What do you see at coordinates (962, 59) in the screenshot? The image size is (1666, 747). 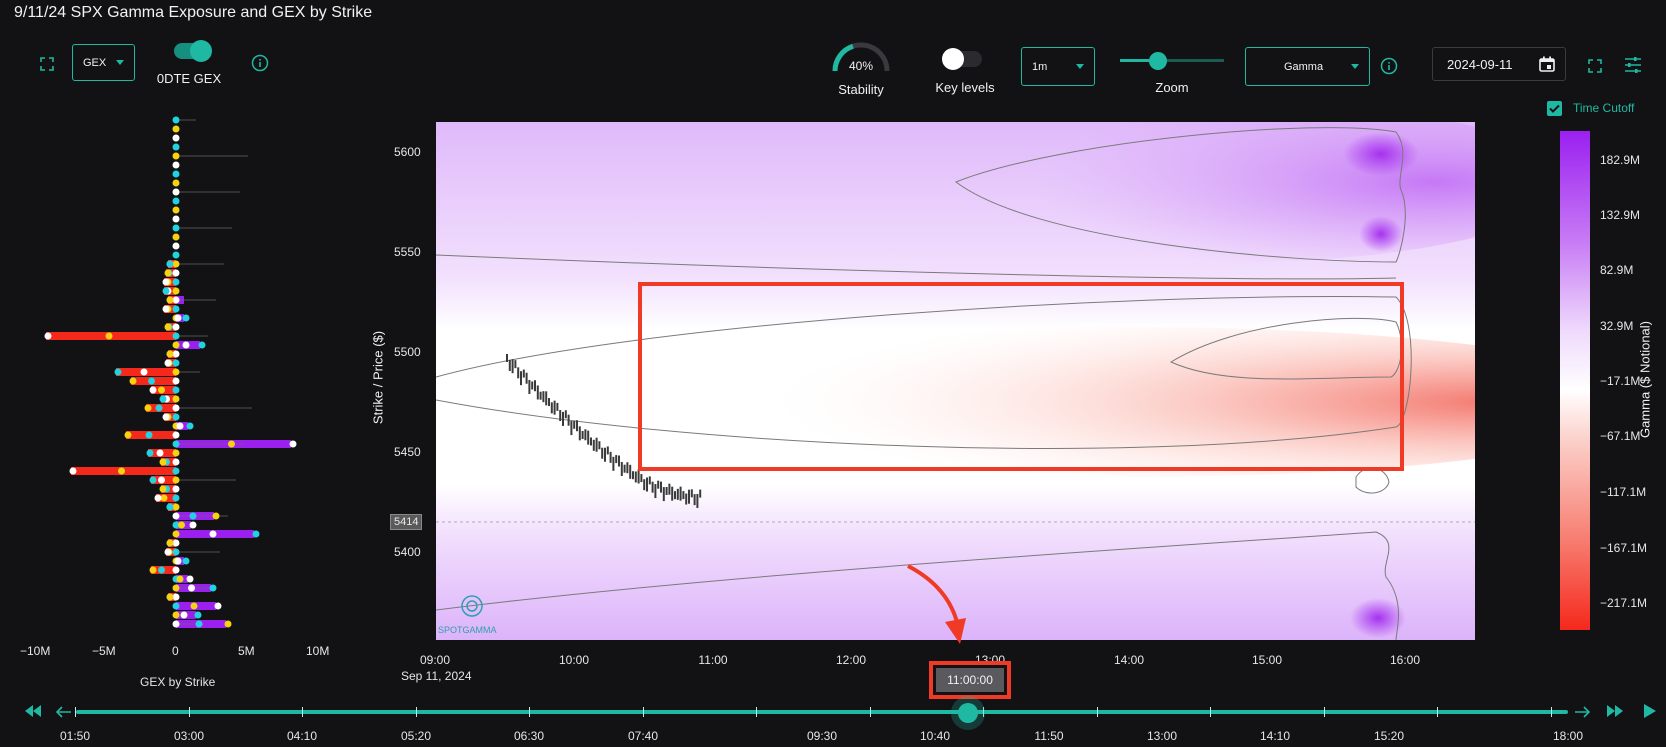 I see `key-levels-toggle` at bounding box center [962, 59].